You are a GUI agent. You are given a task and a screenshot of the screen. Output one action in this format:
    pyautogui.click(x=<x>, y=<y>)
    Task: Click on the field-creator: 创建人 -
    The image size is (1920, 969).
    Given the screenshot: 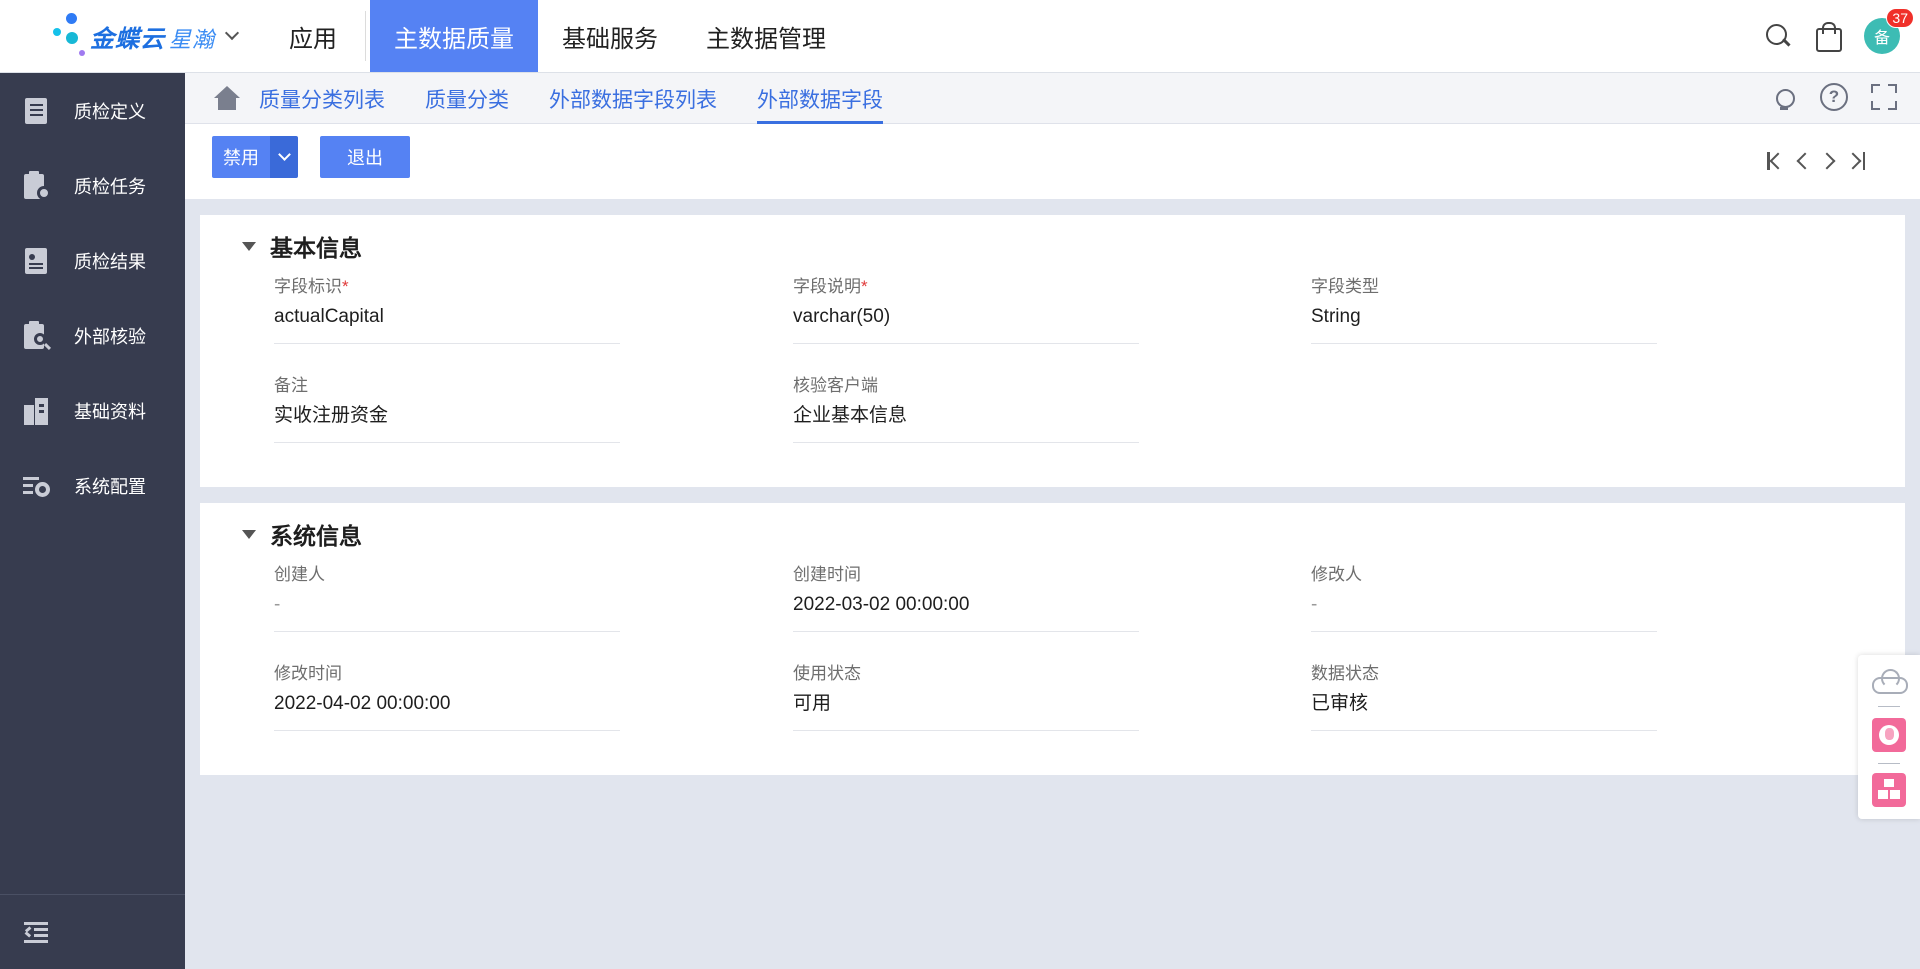 What is the action you would take?
    pyautogui.click(x=447, y=597)
    